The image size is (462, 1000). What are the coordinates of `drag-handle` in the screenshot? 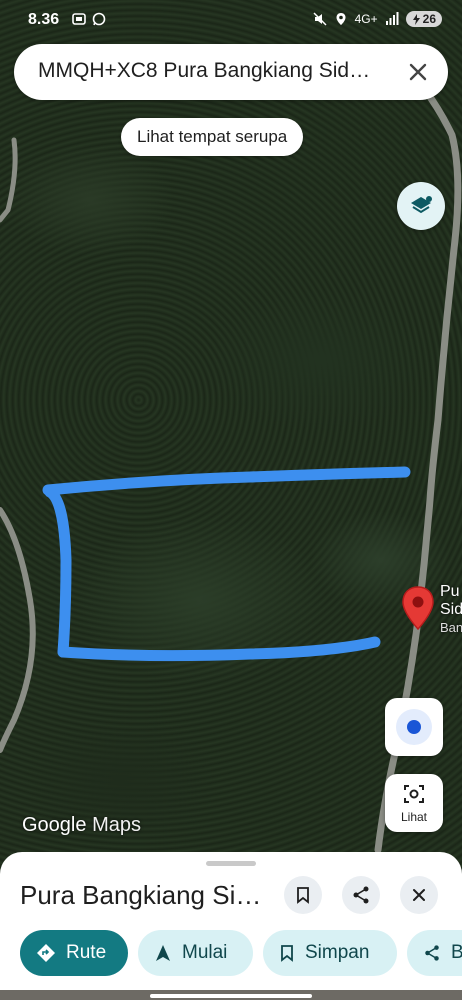 It's located at (231, 863).